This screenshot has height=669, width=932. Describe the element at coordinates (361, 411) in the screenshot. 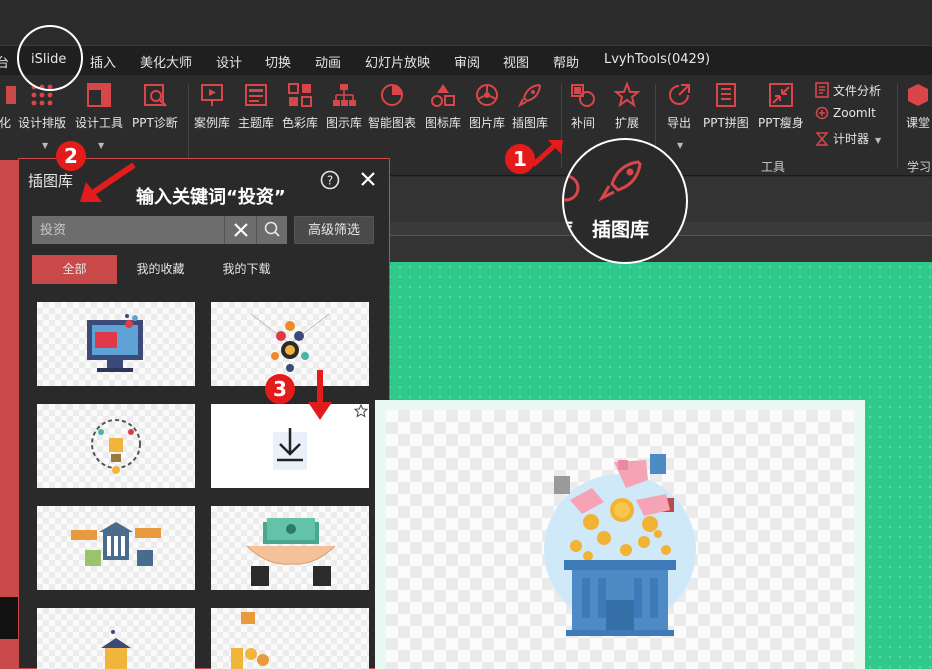

I see `star-icon` at that location.